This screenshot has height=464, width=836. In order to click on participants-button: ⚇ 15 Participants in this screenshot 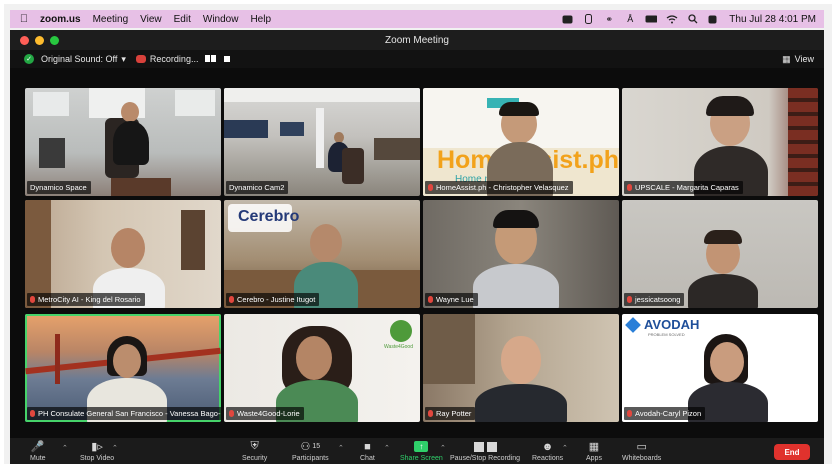, I will do `click(310, 451)`.